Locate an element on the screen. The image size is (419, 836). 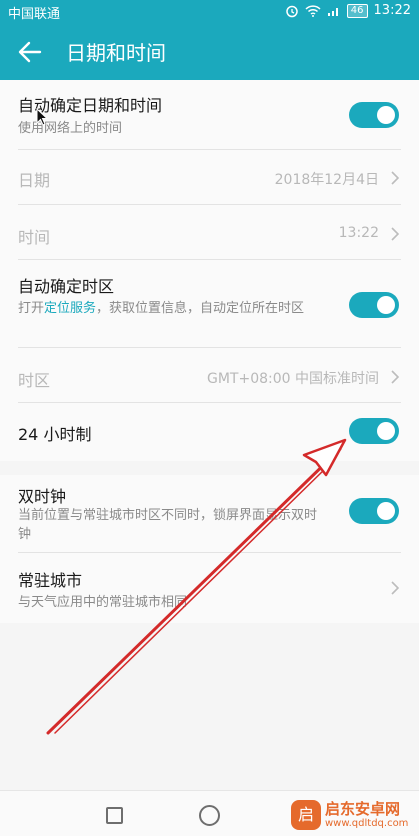
date-value: 2018年12月4日 is located at coordinates (326, 180).